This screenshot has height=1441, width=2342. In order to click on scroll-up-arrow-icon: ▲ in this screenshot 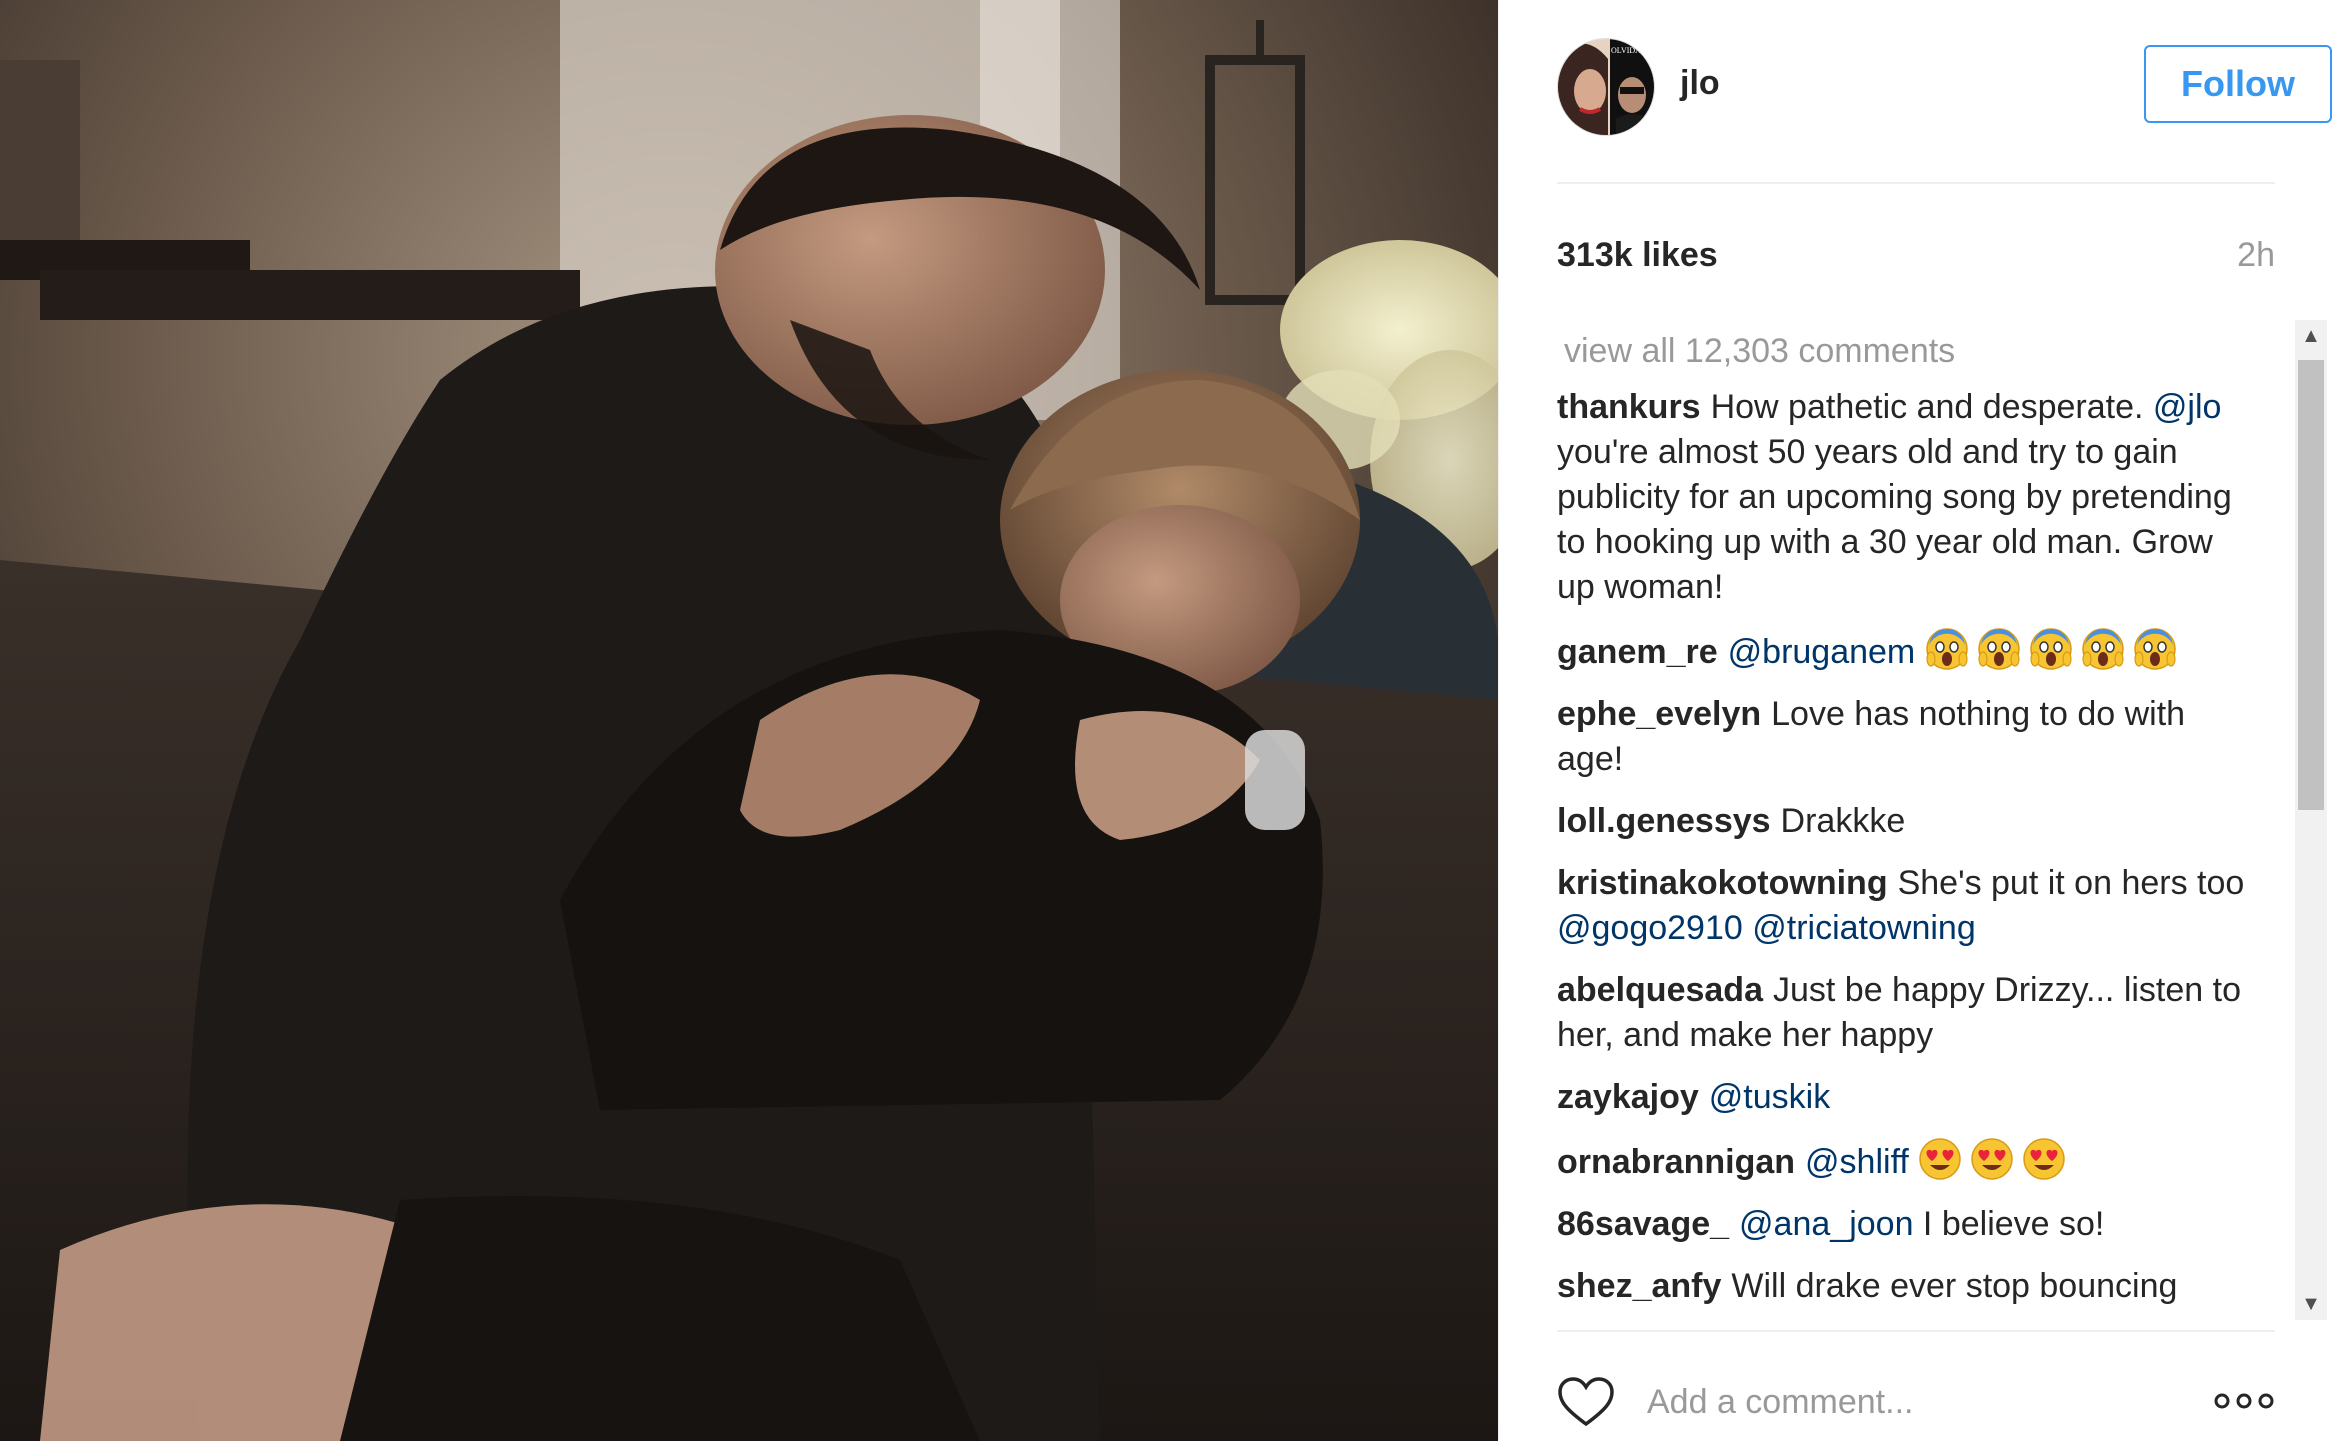, I will do `click(2311, 336)`.